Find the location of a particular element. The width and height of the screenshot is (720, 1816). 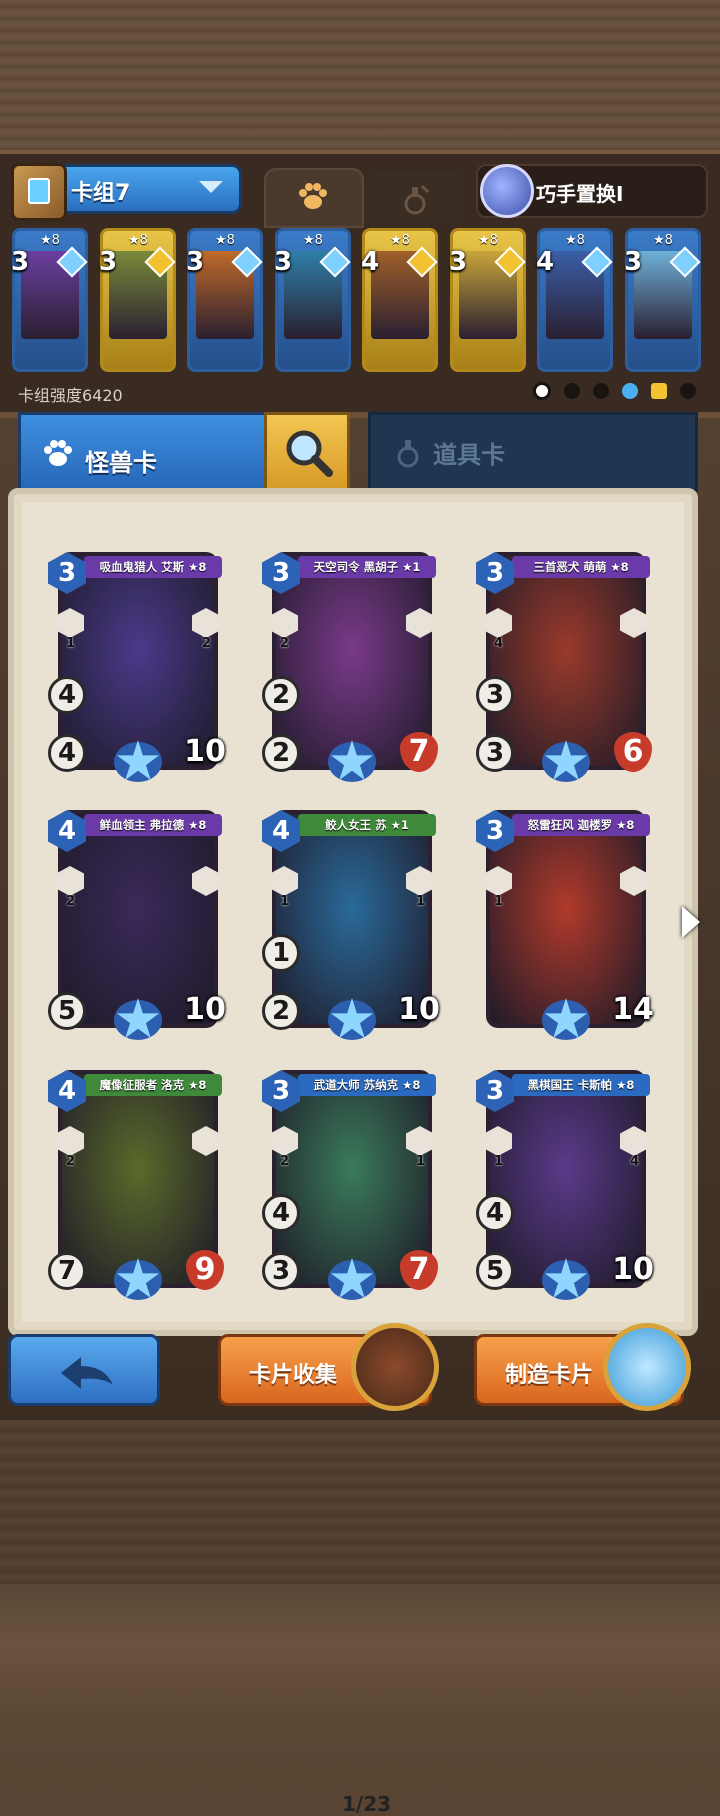

monster-card: 武道大师 苏纳克 ★8 3 2 1 4 3 7 is located at coordinates (350, 1185).